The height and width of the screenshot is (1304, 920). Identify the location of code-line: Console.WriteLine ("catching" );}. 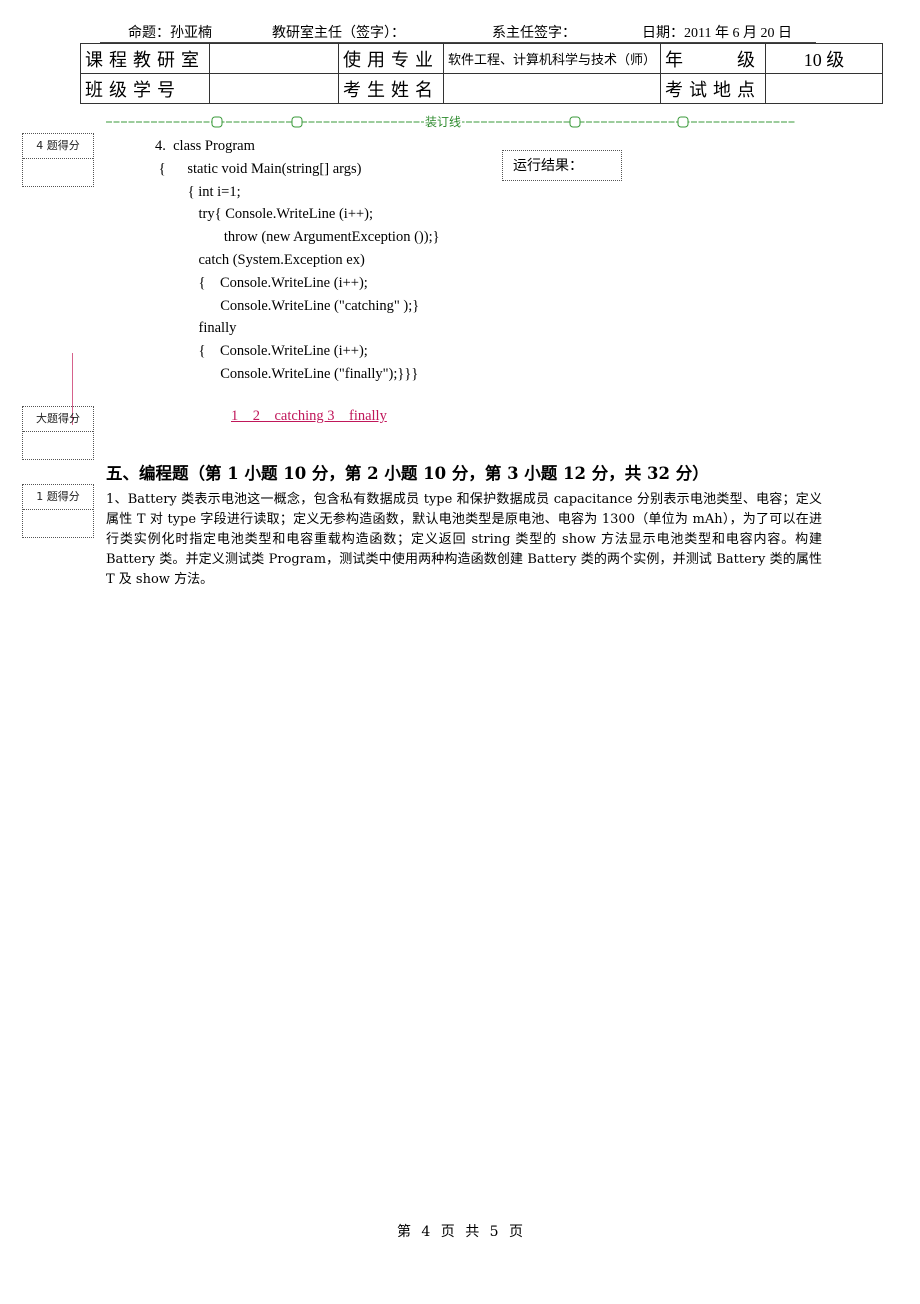
(287, 305).